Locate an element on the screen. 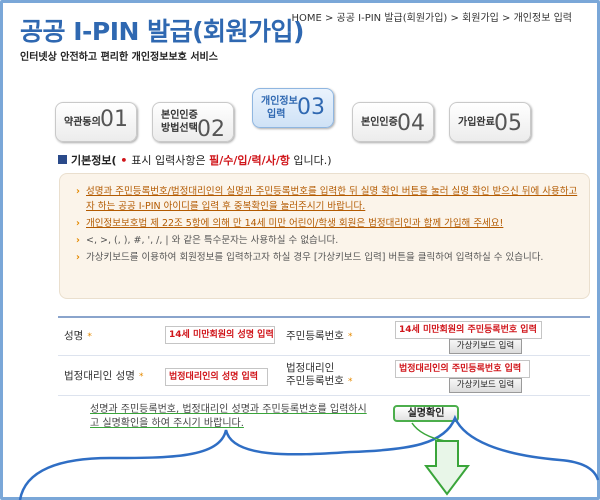  name-label: 성명 * is located at coordinates (78, 336).